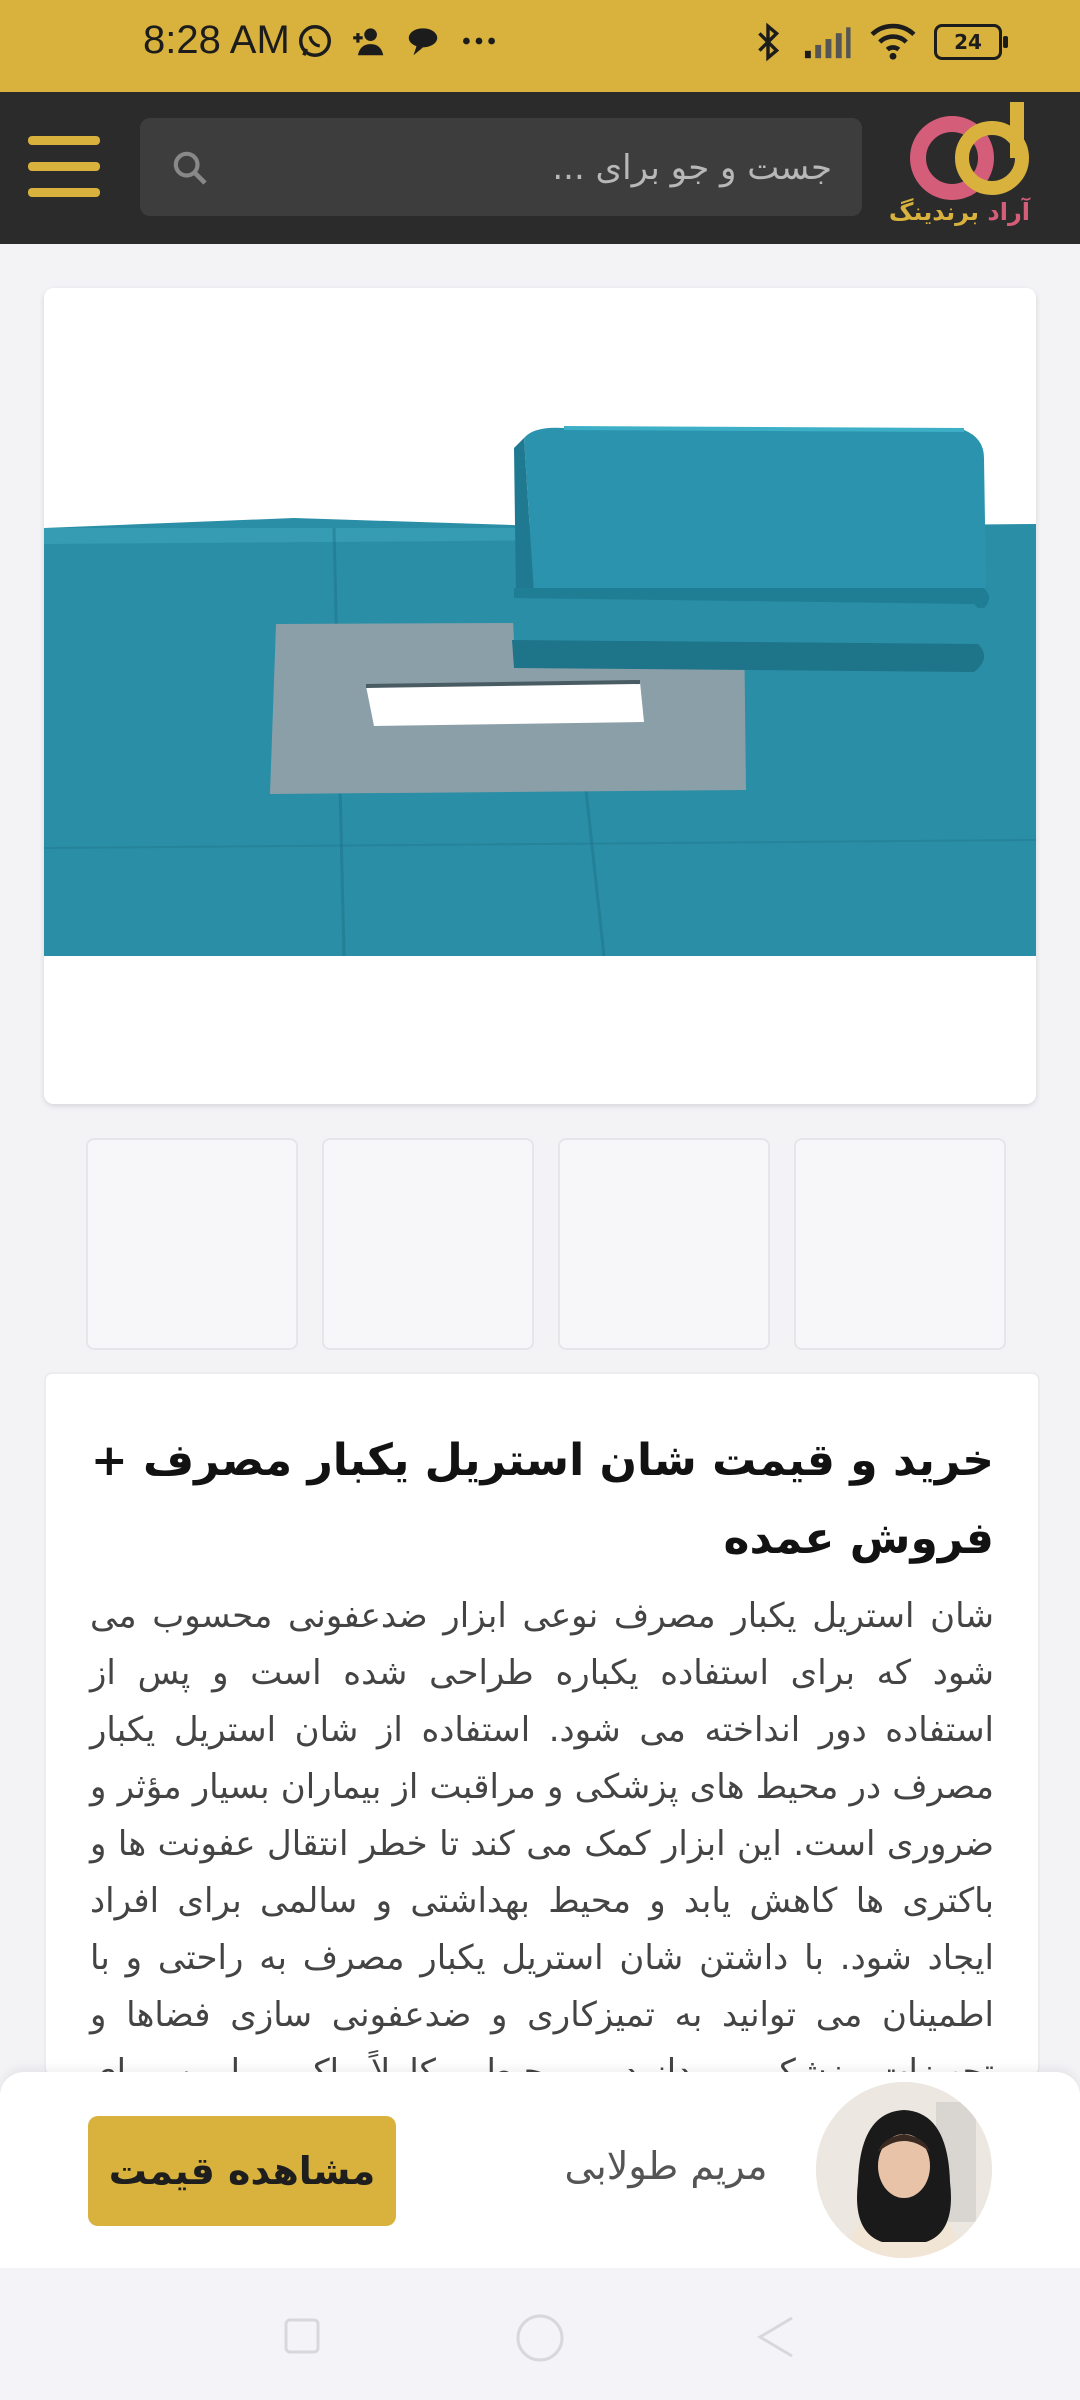 This screenshot has width=1080, height=2400. I want to click on chat-bubble-icon, so click(423, 42).